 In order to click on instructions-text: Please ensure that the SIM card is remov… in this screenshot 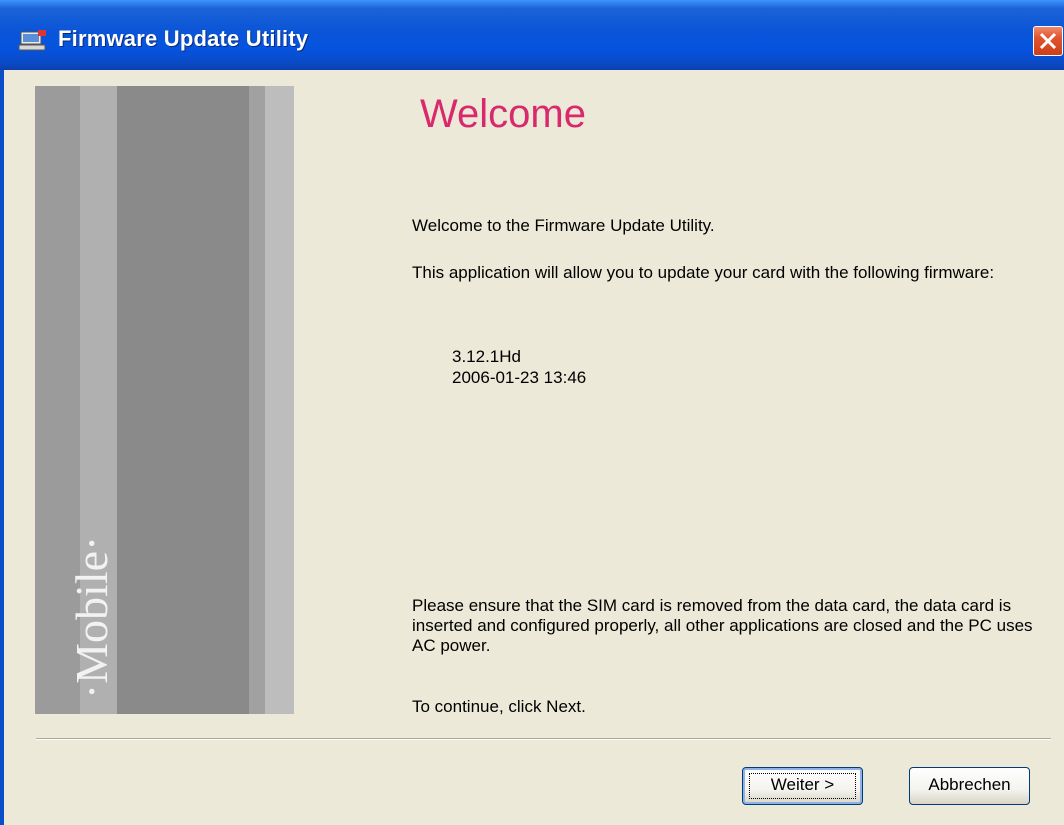, I will do `click(722, 625)`.